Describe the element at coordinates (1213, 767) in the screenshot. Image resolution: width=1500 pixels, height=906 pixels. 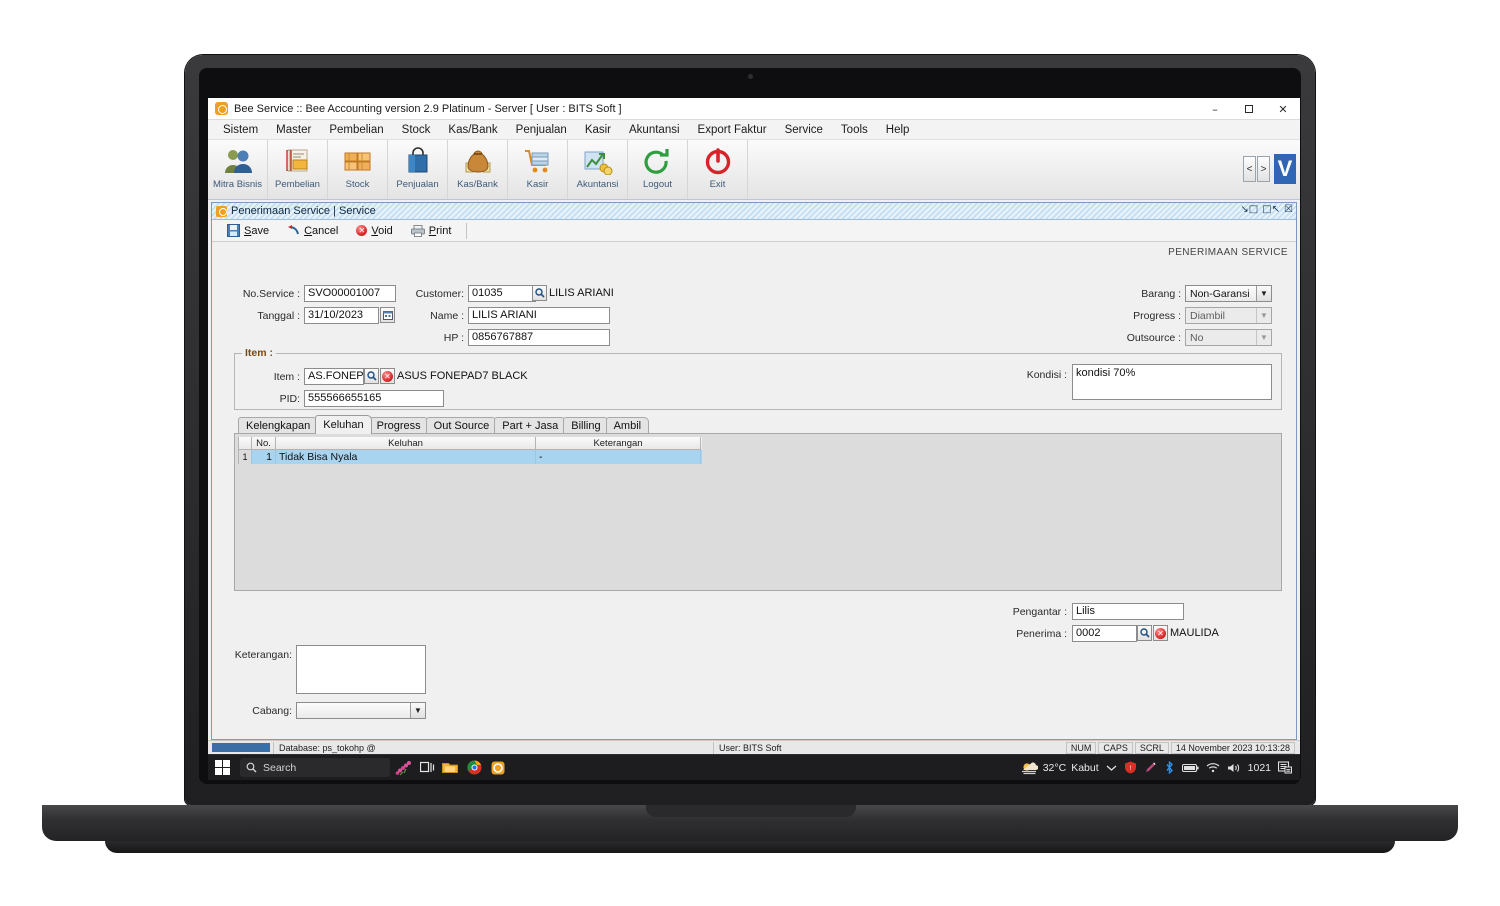
I see `wifi-icon` at that location.